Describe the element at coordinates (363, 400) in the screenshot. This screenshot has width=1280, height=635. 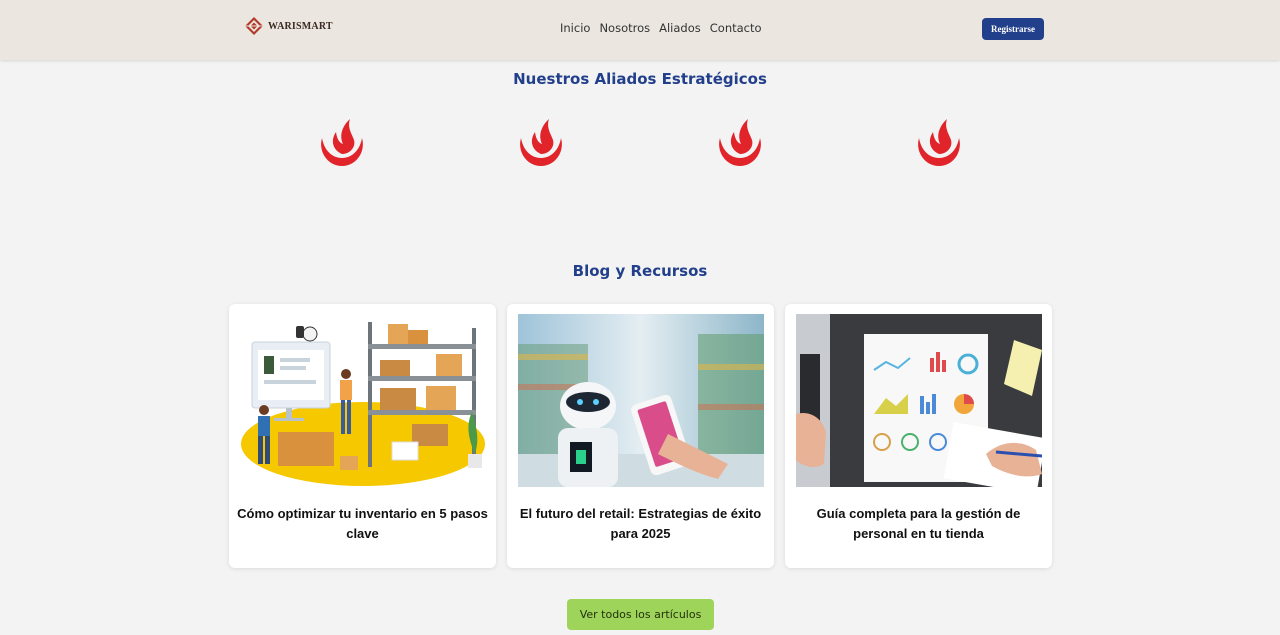
I see `inventory-illustration` at that location.